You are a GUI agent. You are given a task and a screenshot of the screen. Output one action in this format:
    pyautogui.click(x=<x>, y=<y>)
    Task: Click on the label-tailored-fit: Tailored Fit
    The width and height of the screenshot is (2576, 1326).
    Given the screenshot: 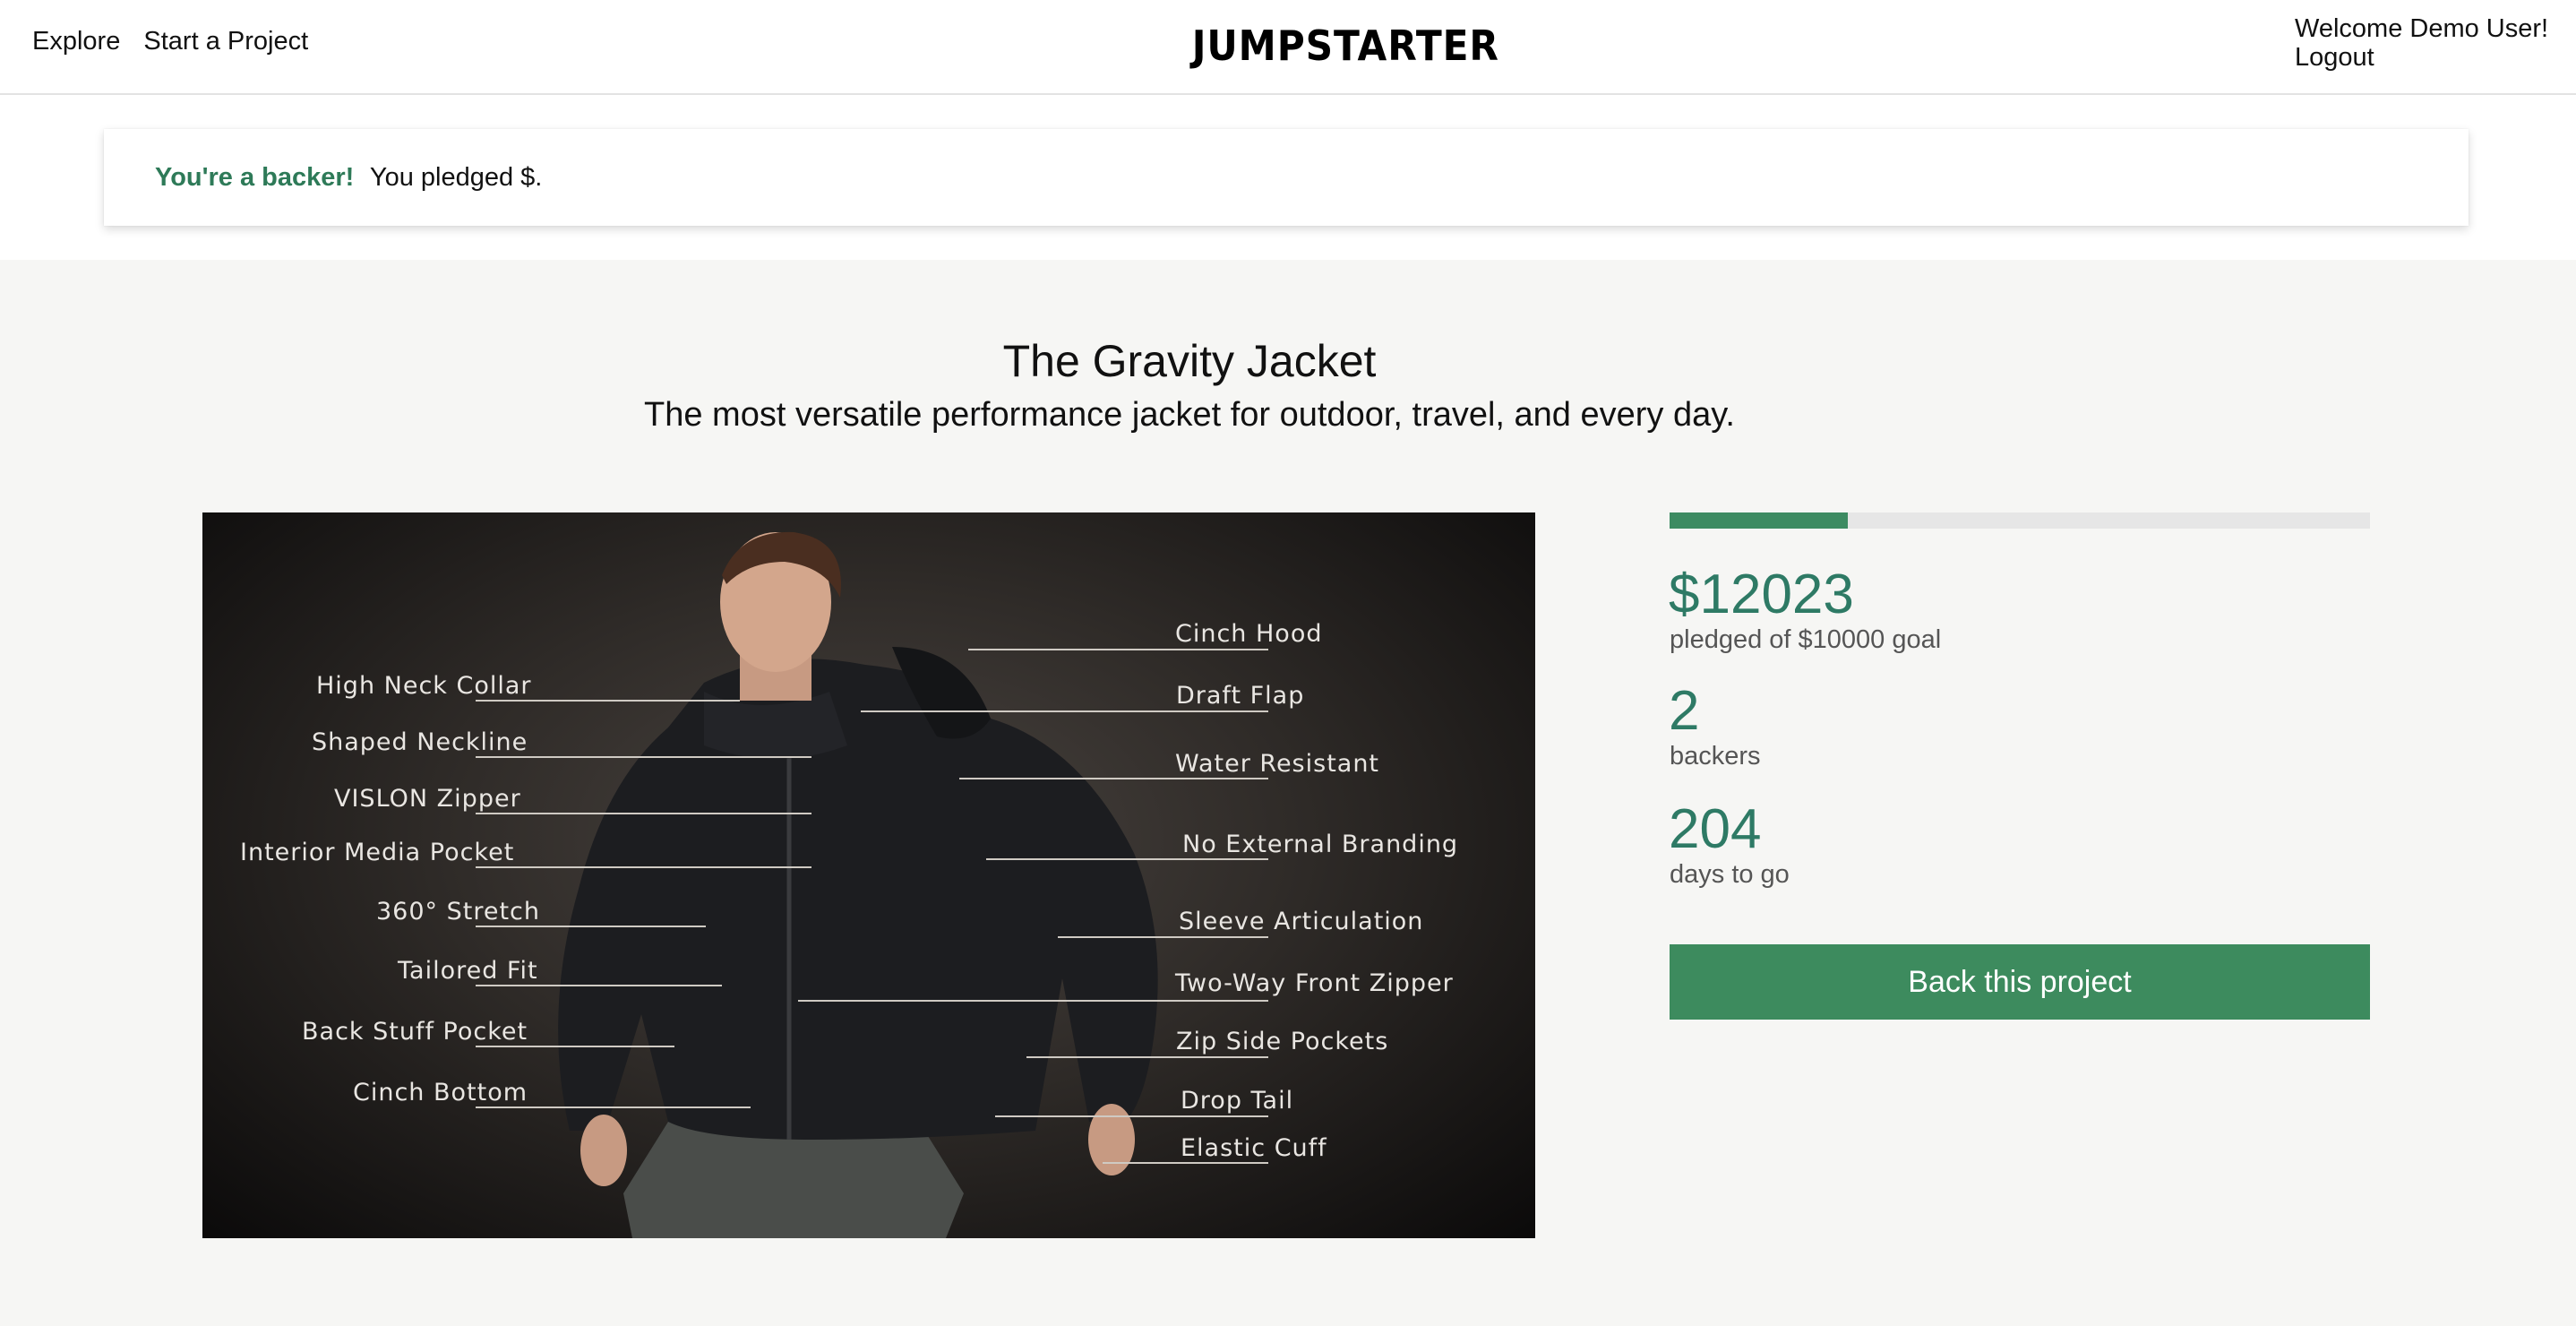 What is the action you would take?
    pyautogui.click(x=468, y=971)
    